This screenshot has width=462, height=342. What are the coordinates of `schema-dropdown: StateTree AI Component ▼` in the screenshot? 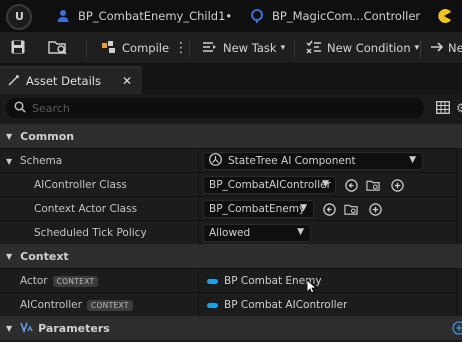 It's located at (313, 161).